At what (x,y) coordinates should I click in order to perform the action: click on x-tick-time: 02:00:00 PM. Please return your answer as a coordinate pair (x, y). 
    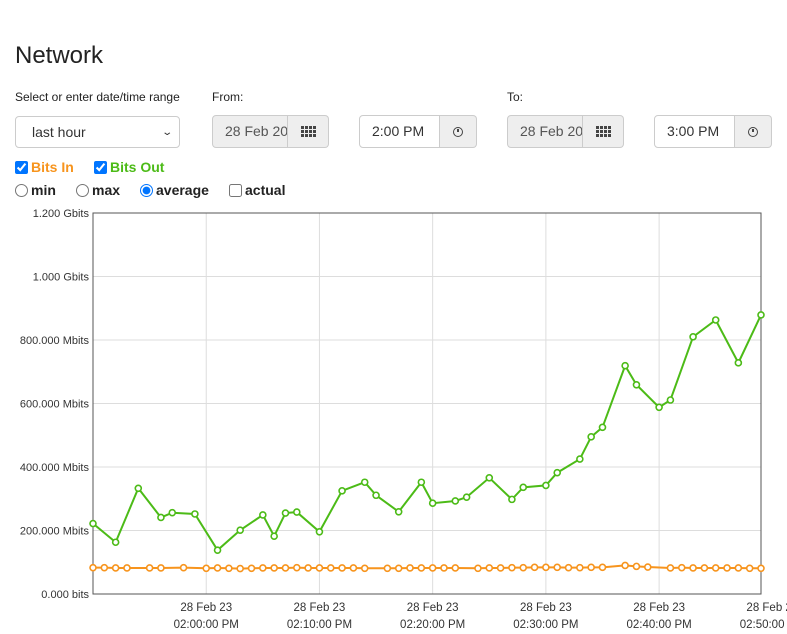
    Looking at the image, I should click on (206, 625).